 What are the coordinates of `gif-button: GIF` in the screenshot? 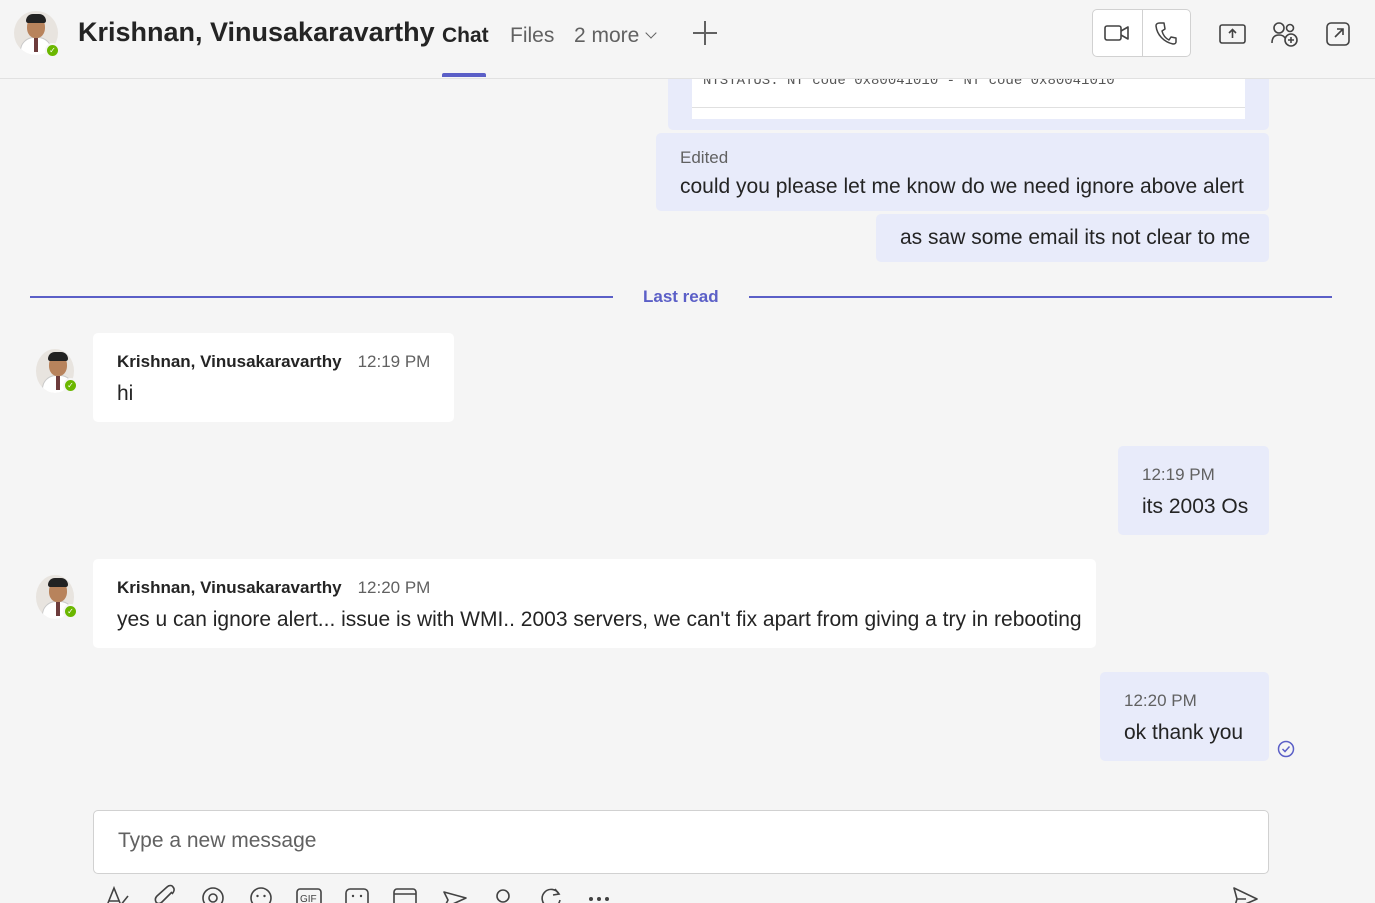 It's located at (309, 893).